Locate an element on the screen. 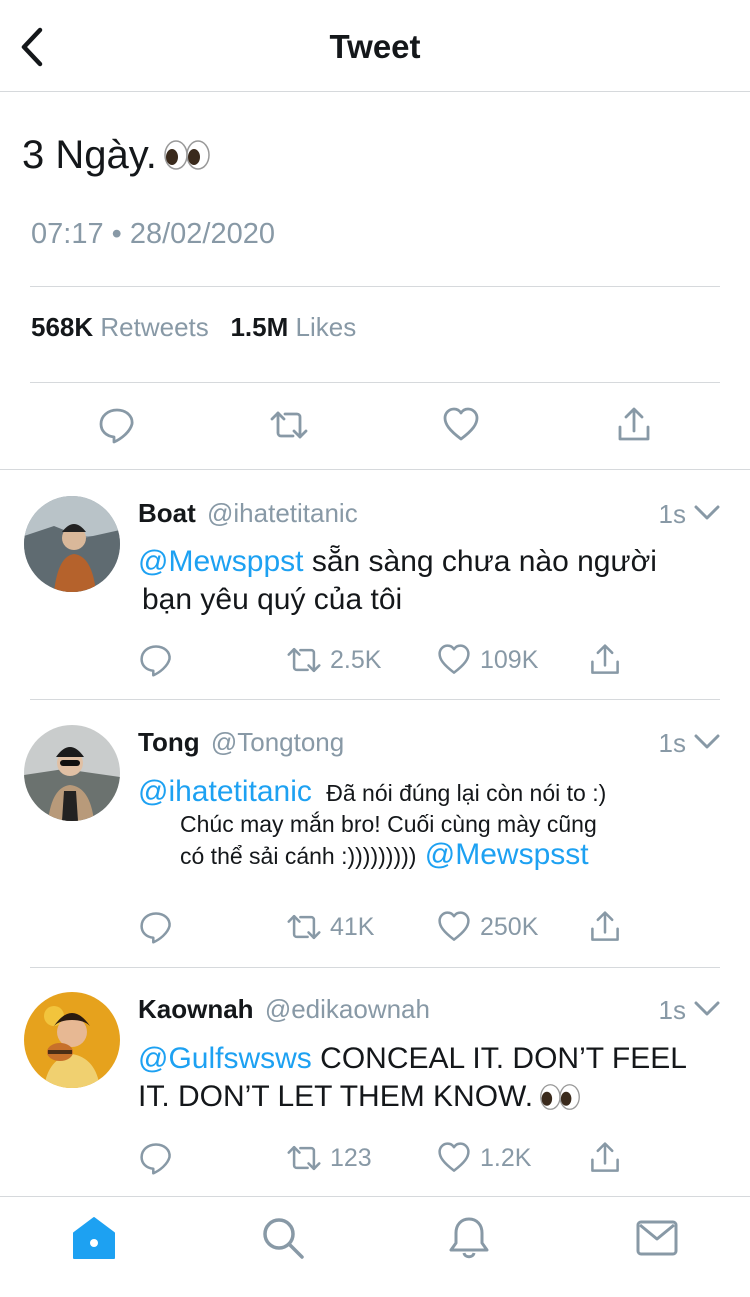 Image resolution: width=750 pixels, height=1297 pixels. display-name: Tong is located at coordinates (169, 742).